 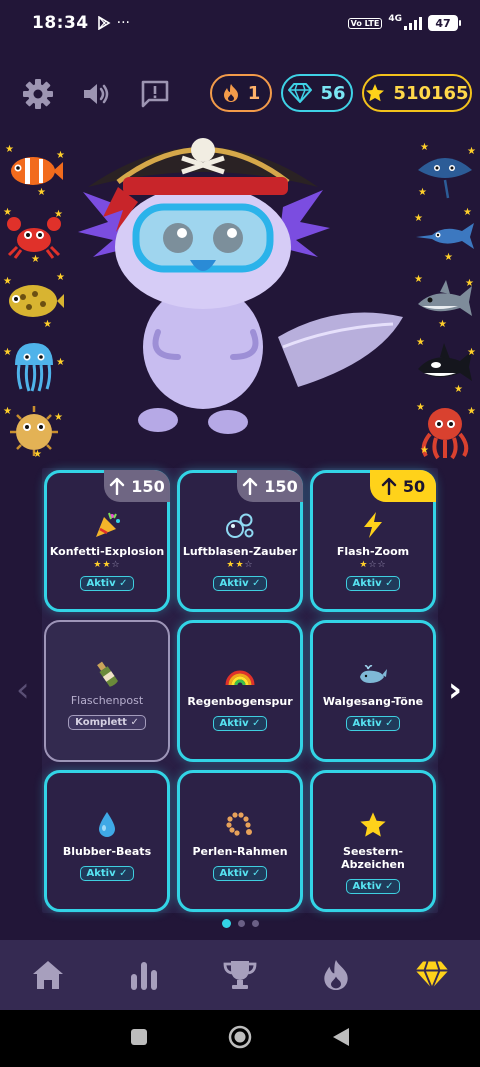 I want to click on bottom-navigation, so click(x=240, y=975).